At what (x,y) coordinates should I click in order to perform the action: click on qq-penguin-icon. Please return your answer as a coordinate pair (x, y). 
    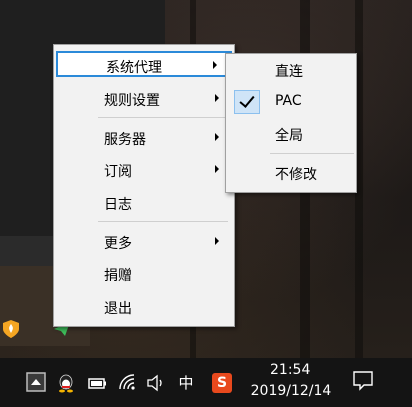
    Looking at the image, I should click on (66, 383).